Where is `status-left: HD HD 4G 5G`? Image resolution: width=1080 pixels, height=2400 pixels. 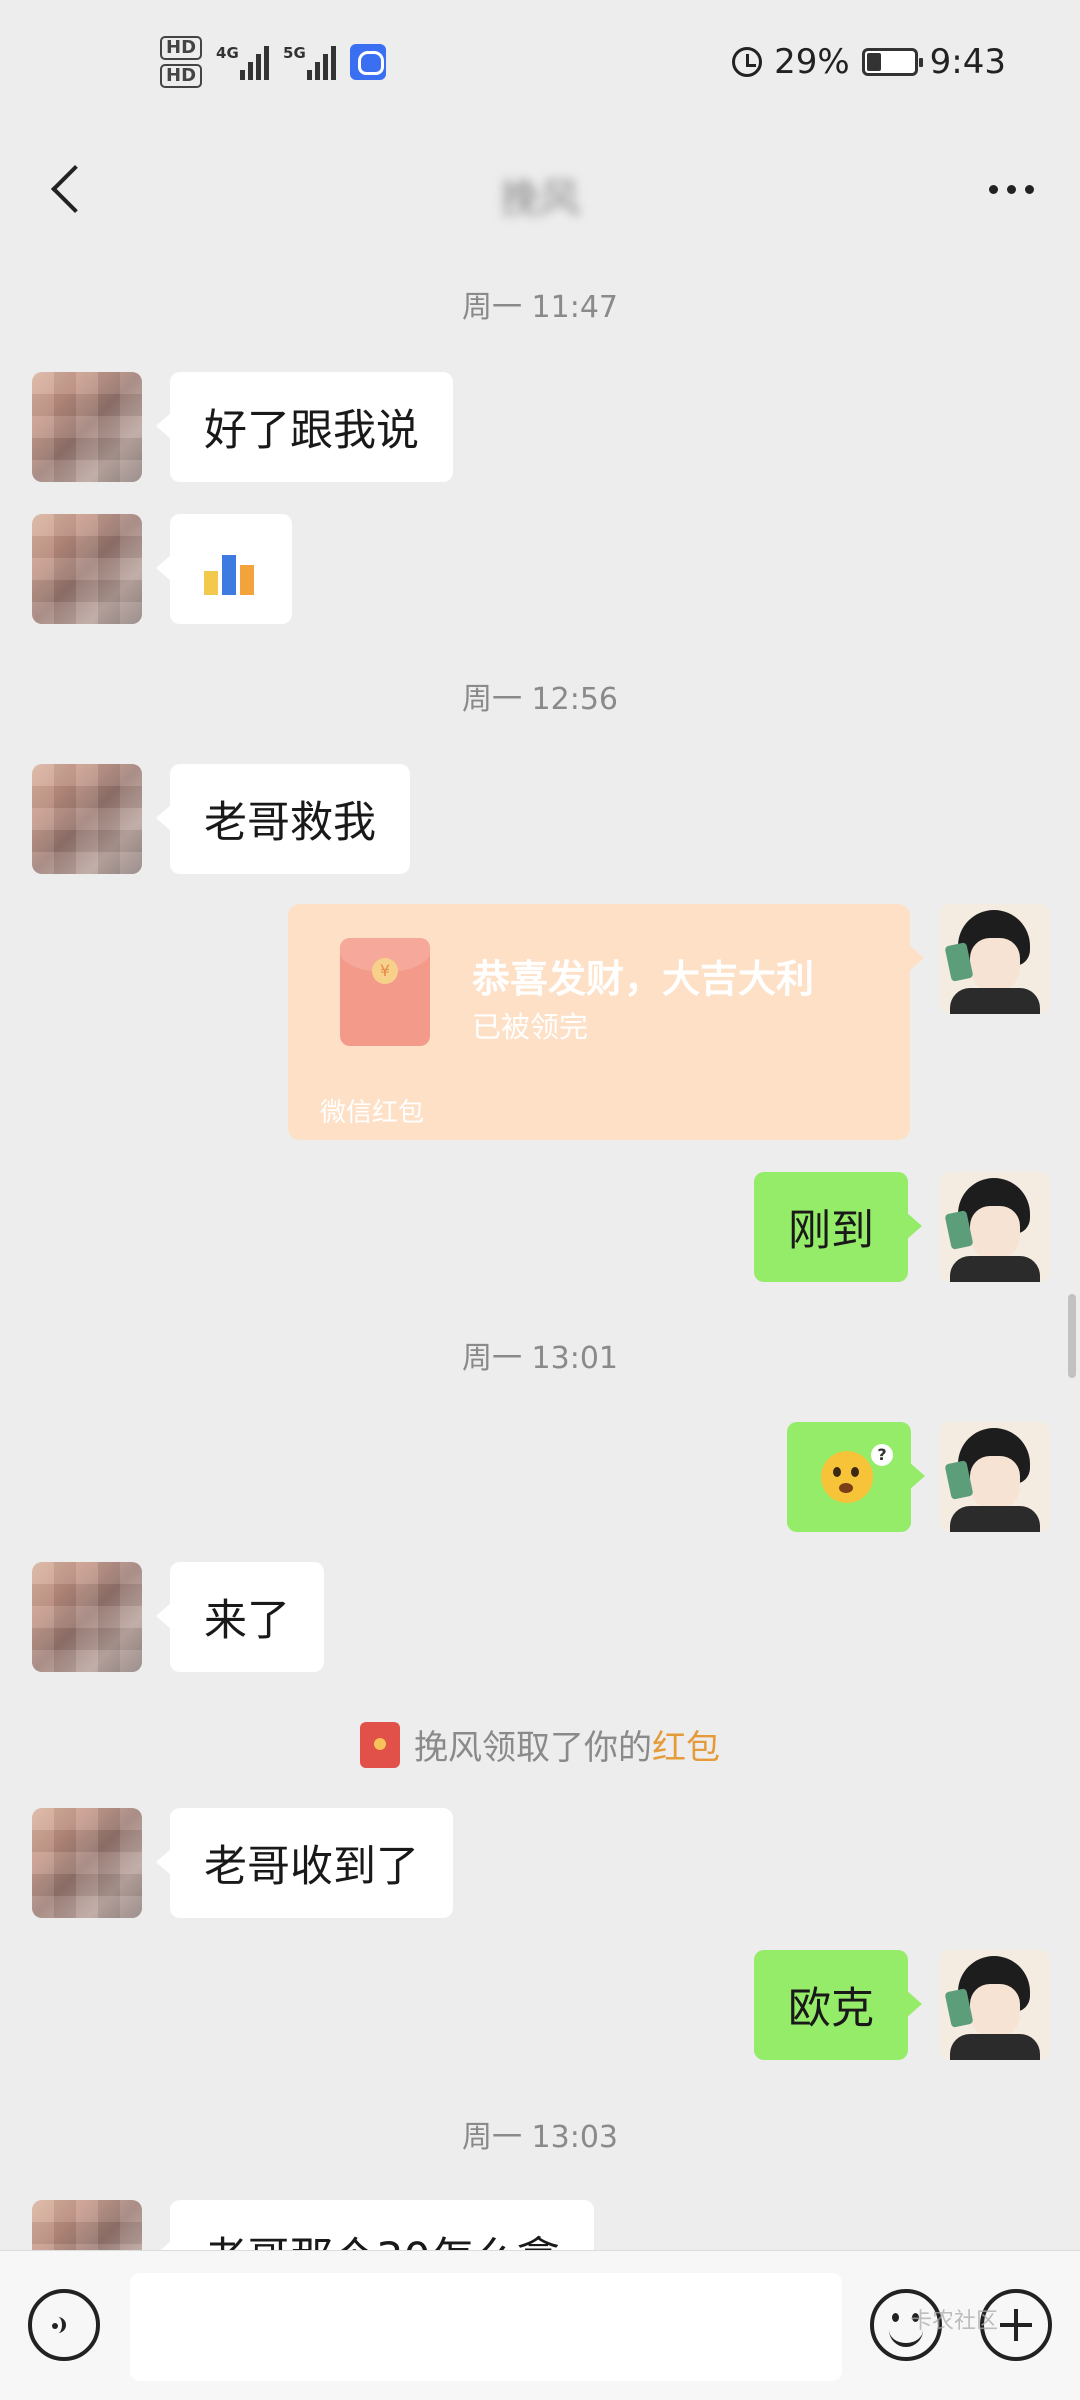 status-left: HD HD 4G 5G is located at coordinates (273, 62).